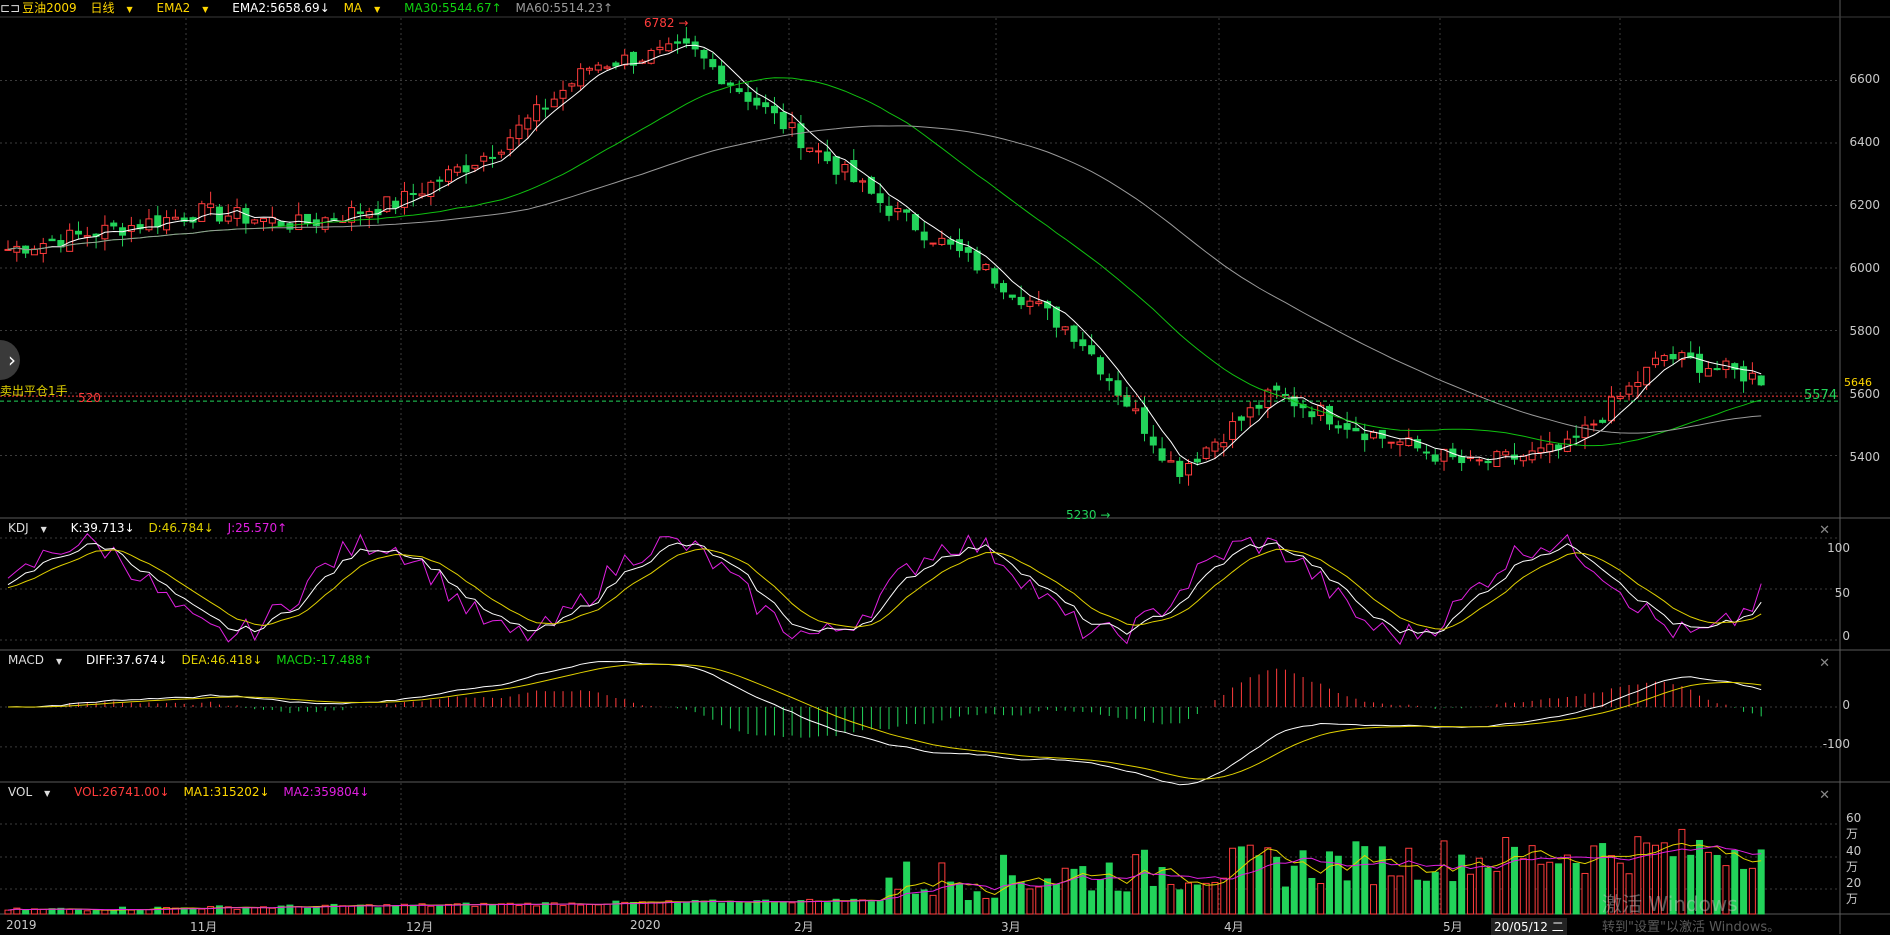 This screenshot has width=1890, height=935. Describe the element at coordinates (666, 23) in the screenshot. I see `high-label: 6782 →` at that location.